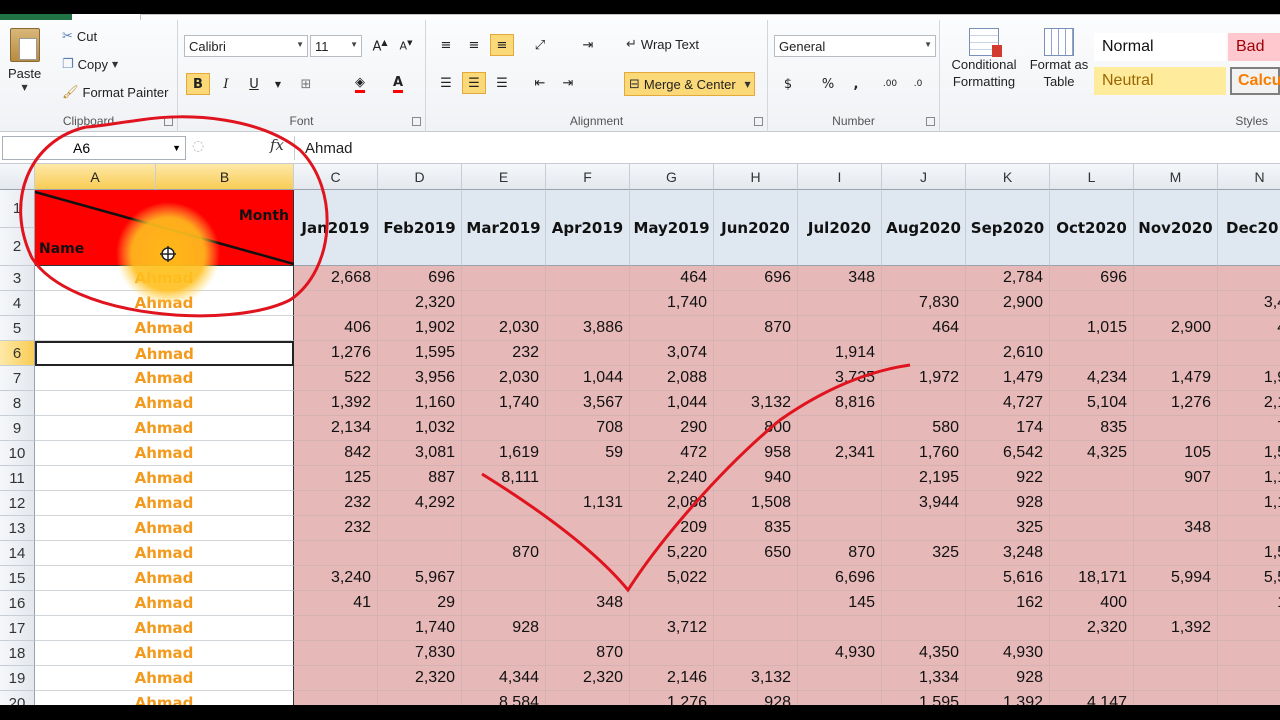  Describe the element at coordinates (840, 353) in the screenshot. I see `value-cell: 1,914` at that location.